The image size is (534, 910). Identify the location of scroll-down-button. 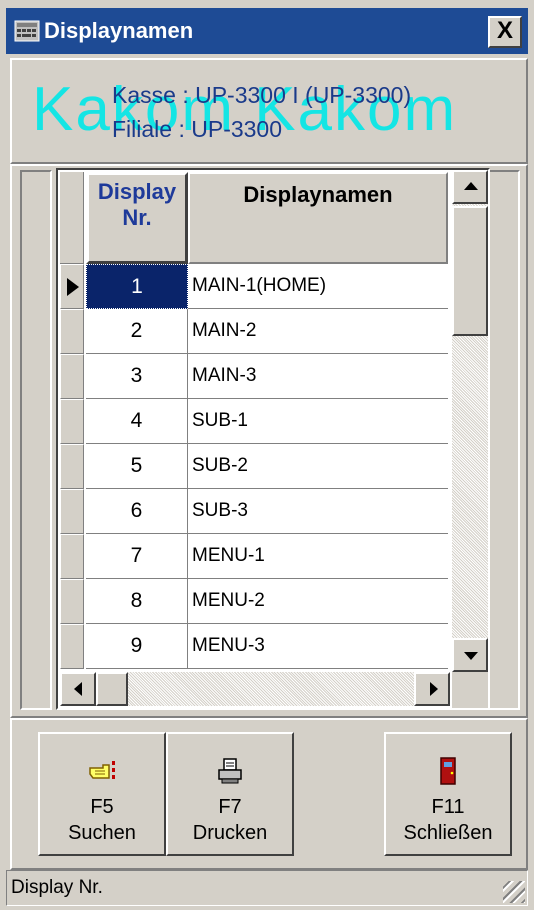
(470, 655).